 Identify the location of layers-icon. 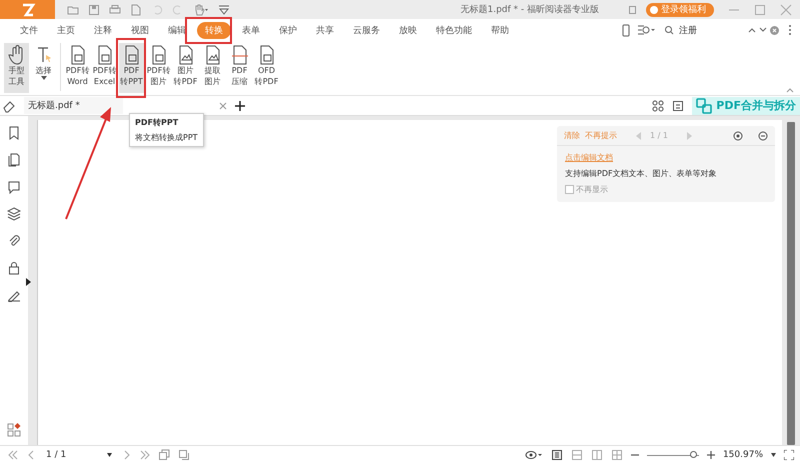
(14, 214).